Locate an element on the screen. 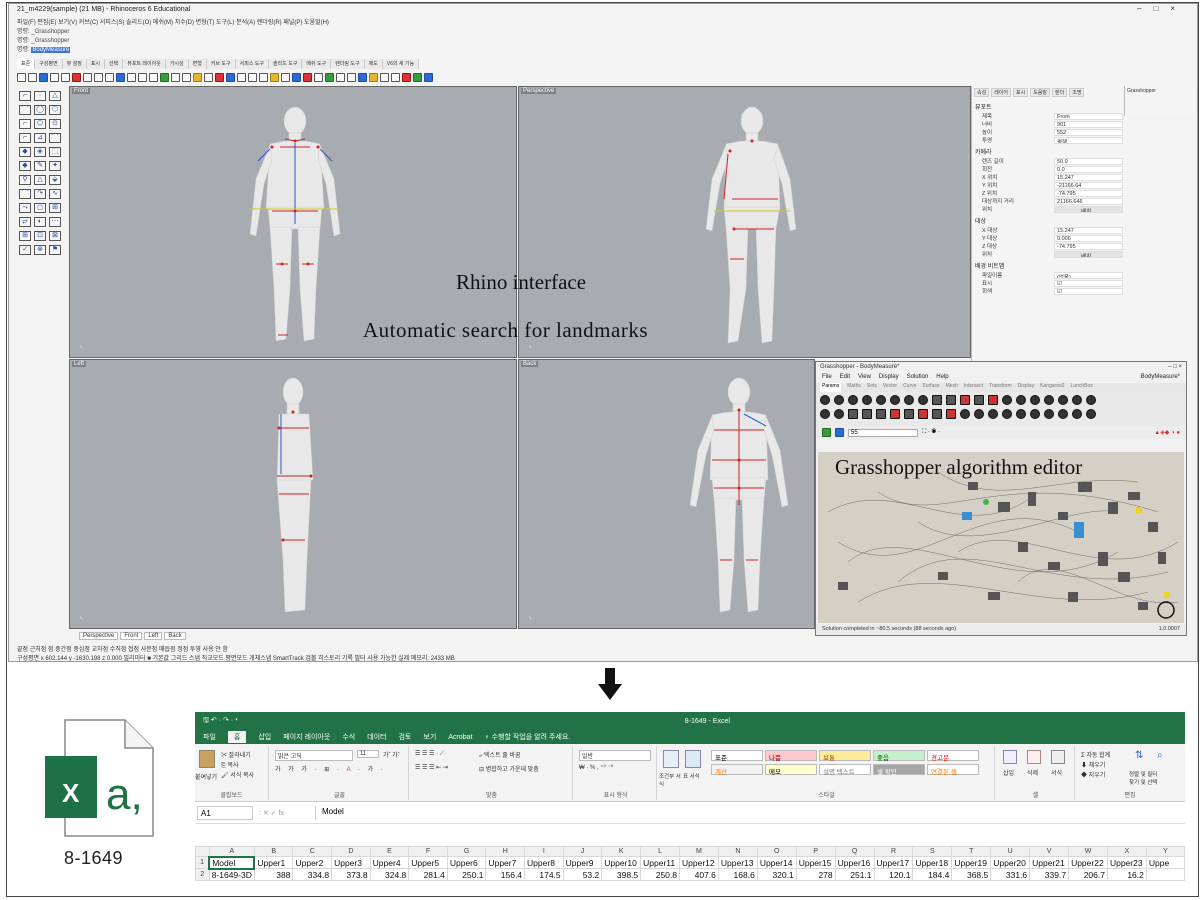 Image resolution: width=1203 pixels, height=900 pixels. tool-icon: ◐ is located at coordinates (40, 222).